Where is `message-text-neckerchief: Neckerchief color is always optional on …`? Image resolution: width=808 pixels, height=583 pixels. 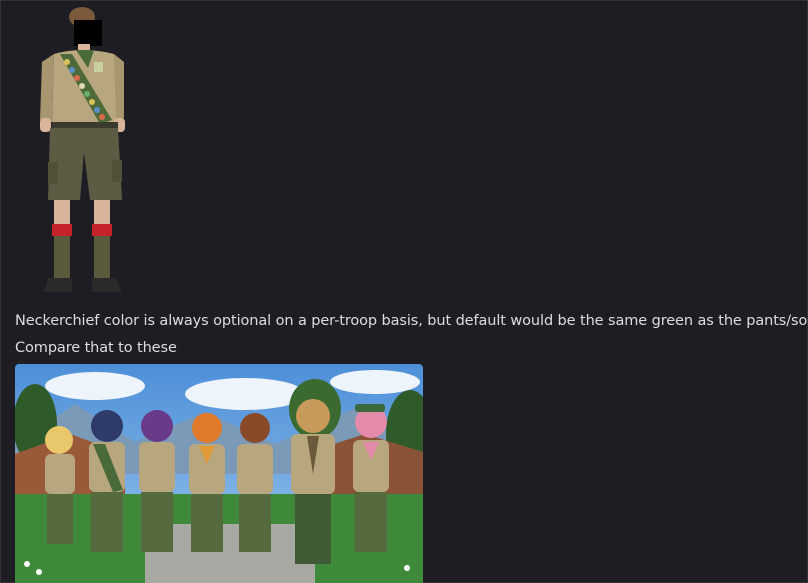 message-text-neckerchief: Neckerchief color is always optional on … is located at coordinates (411, 321).